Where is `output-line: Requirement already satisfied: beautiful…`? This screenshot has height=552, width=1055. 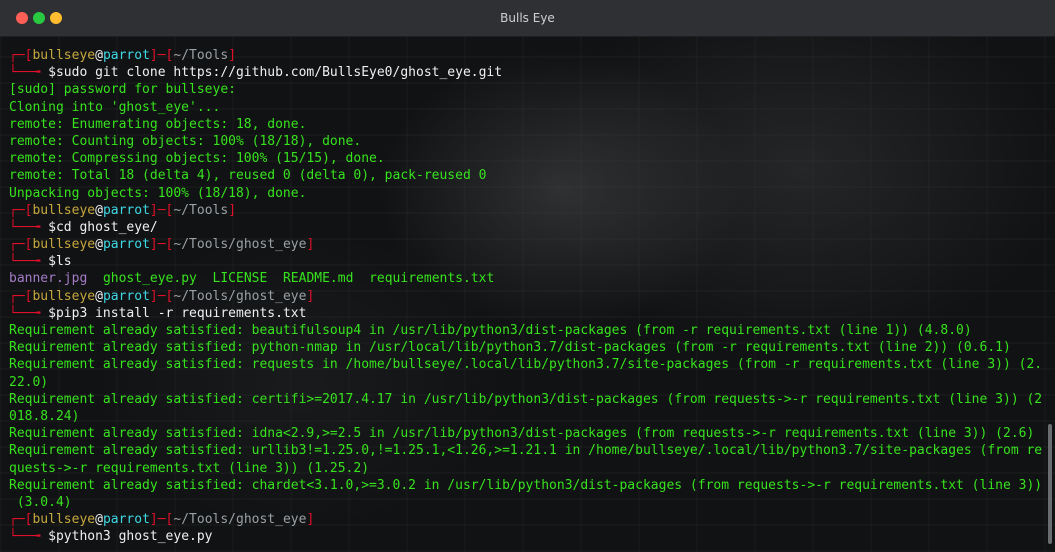 output-line: Requirement already satisfied: beautiful… is located at coordinates (490, 330).